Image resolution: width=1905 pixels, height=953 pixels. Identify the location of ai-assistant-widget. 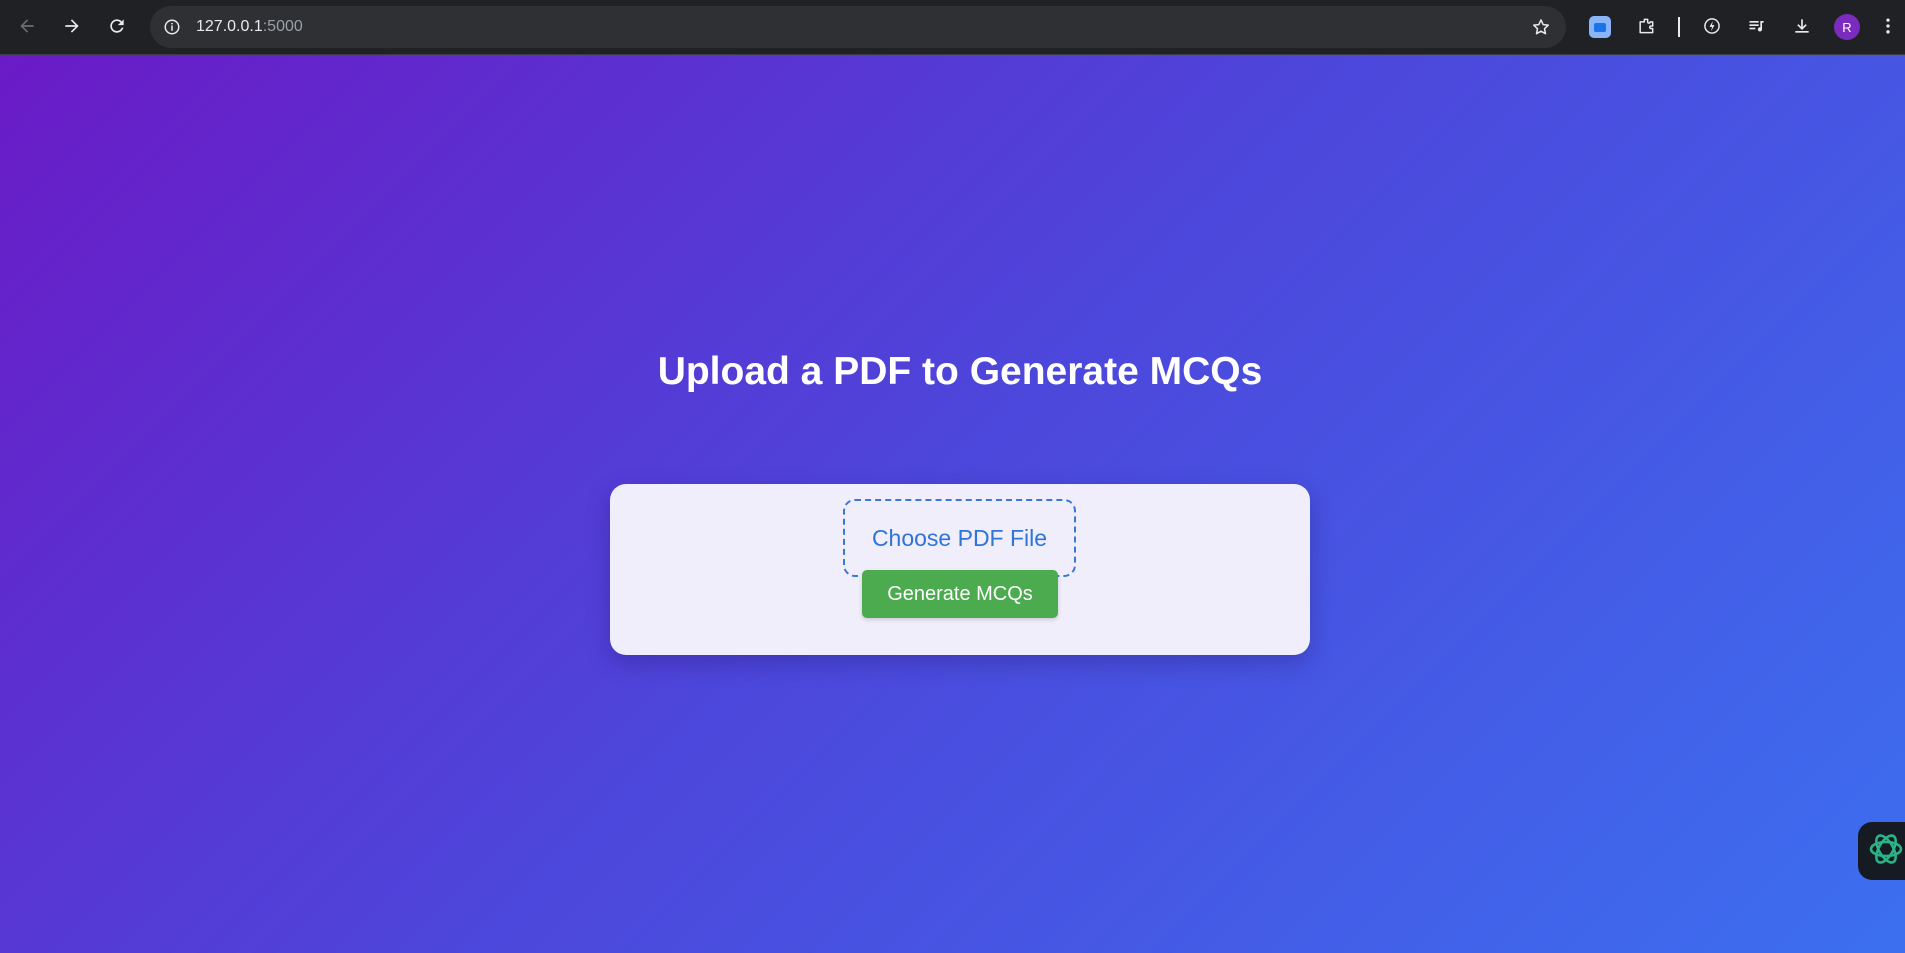
(1881, 851).